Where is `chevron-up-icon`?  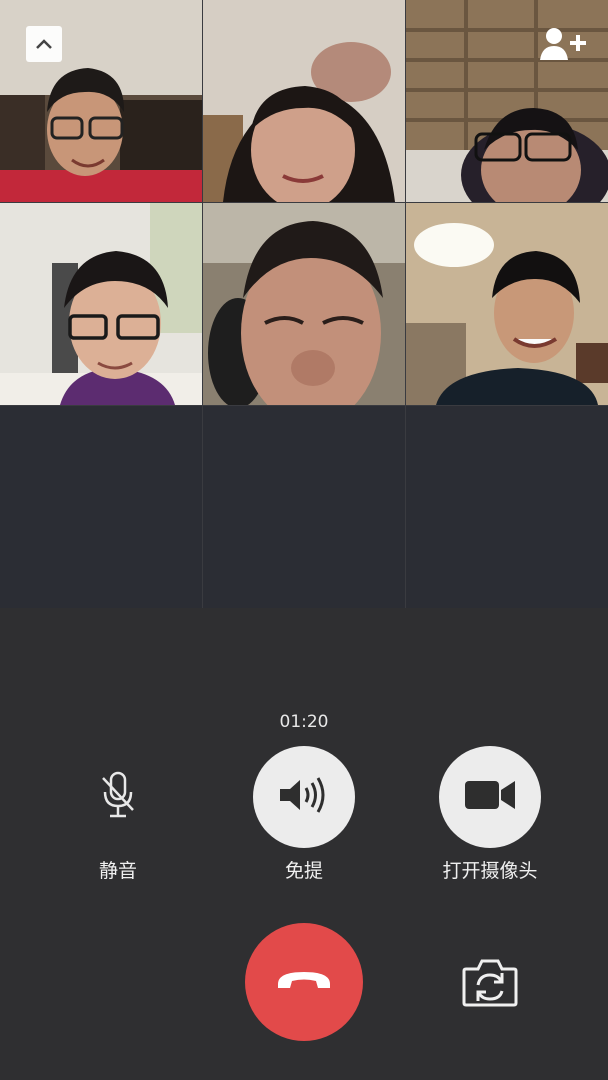 chevron-up-icon is located at coordinates (44, 44).